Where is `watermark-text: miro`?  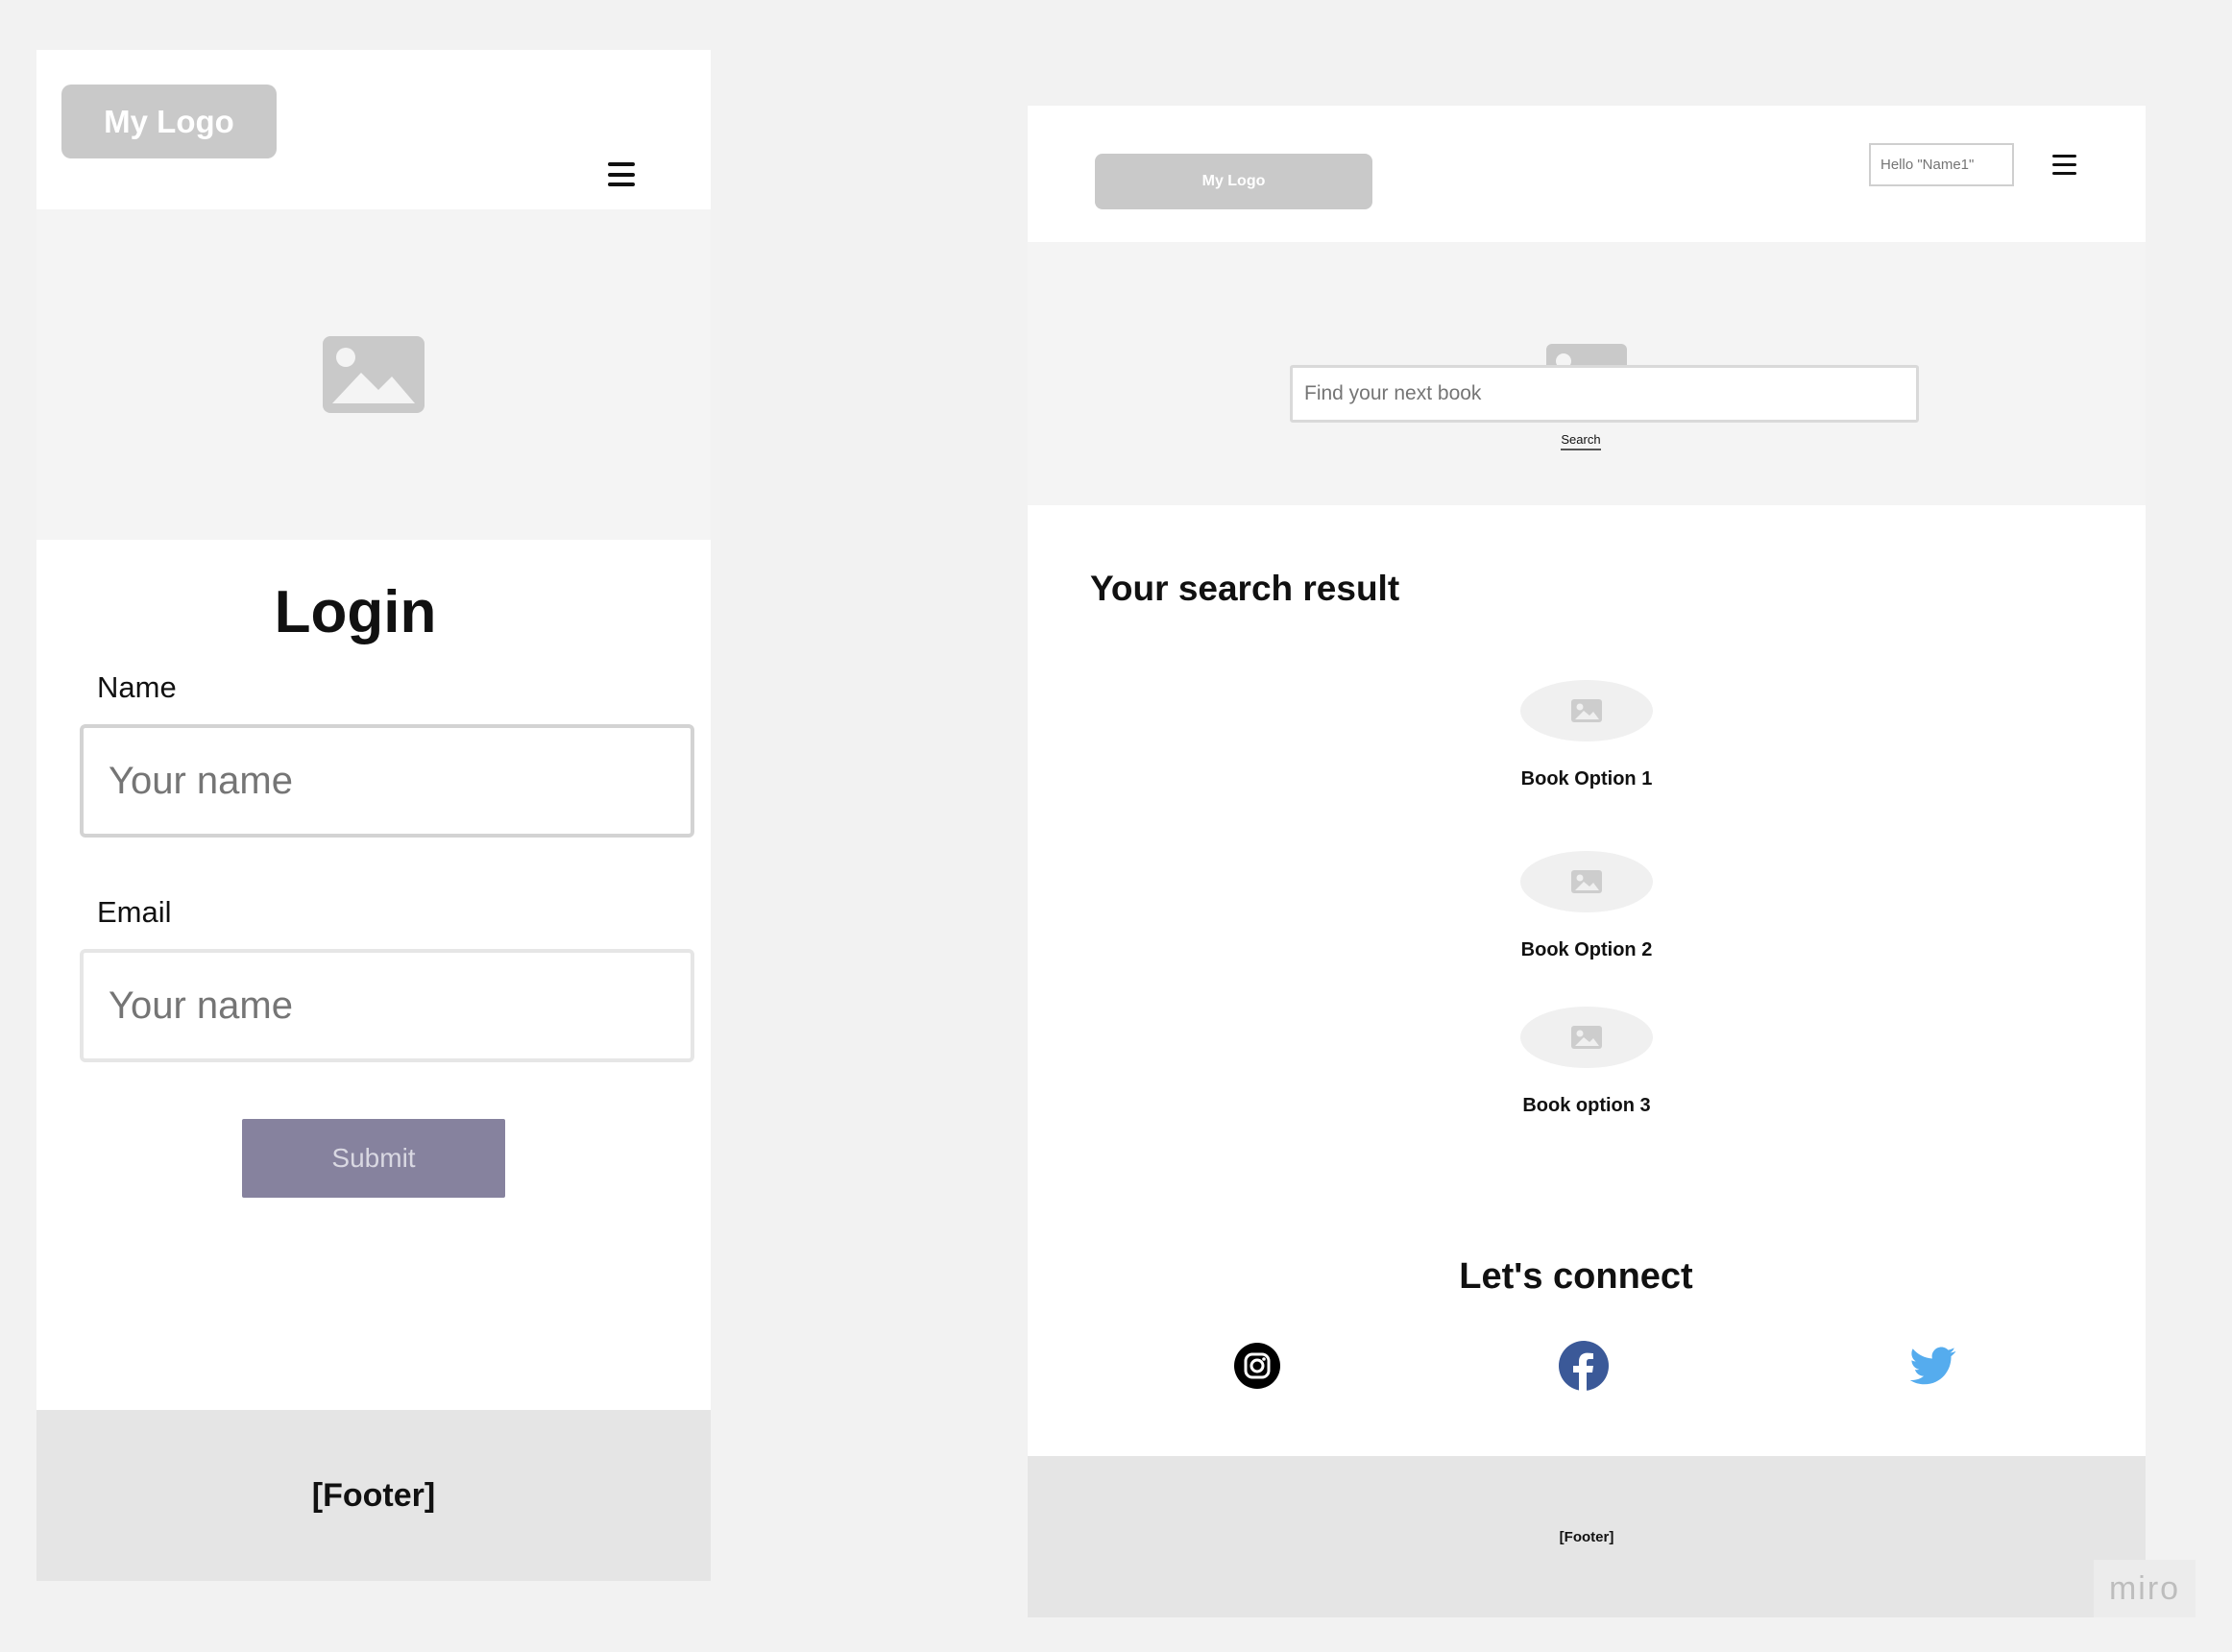
watermark-text: miro is located at coordinates (2144, 1588).